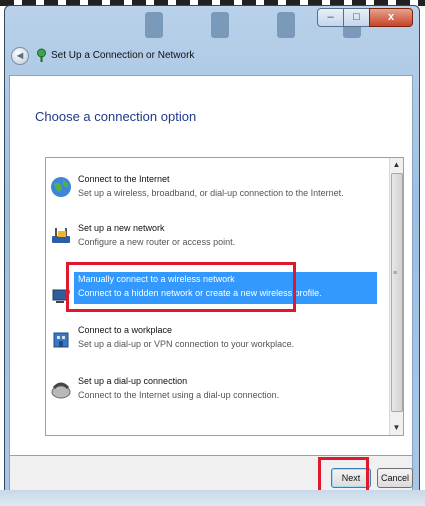 This screenshot has height=506, width=425. I want to click on scroll-up-arrow-icon: ▲, so click(396, 165).